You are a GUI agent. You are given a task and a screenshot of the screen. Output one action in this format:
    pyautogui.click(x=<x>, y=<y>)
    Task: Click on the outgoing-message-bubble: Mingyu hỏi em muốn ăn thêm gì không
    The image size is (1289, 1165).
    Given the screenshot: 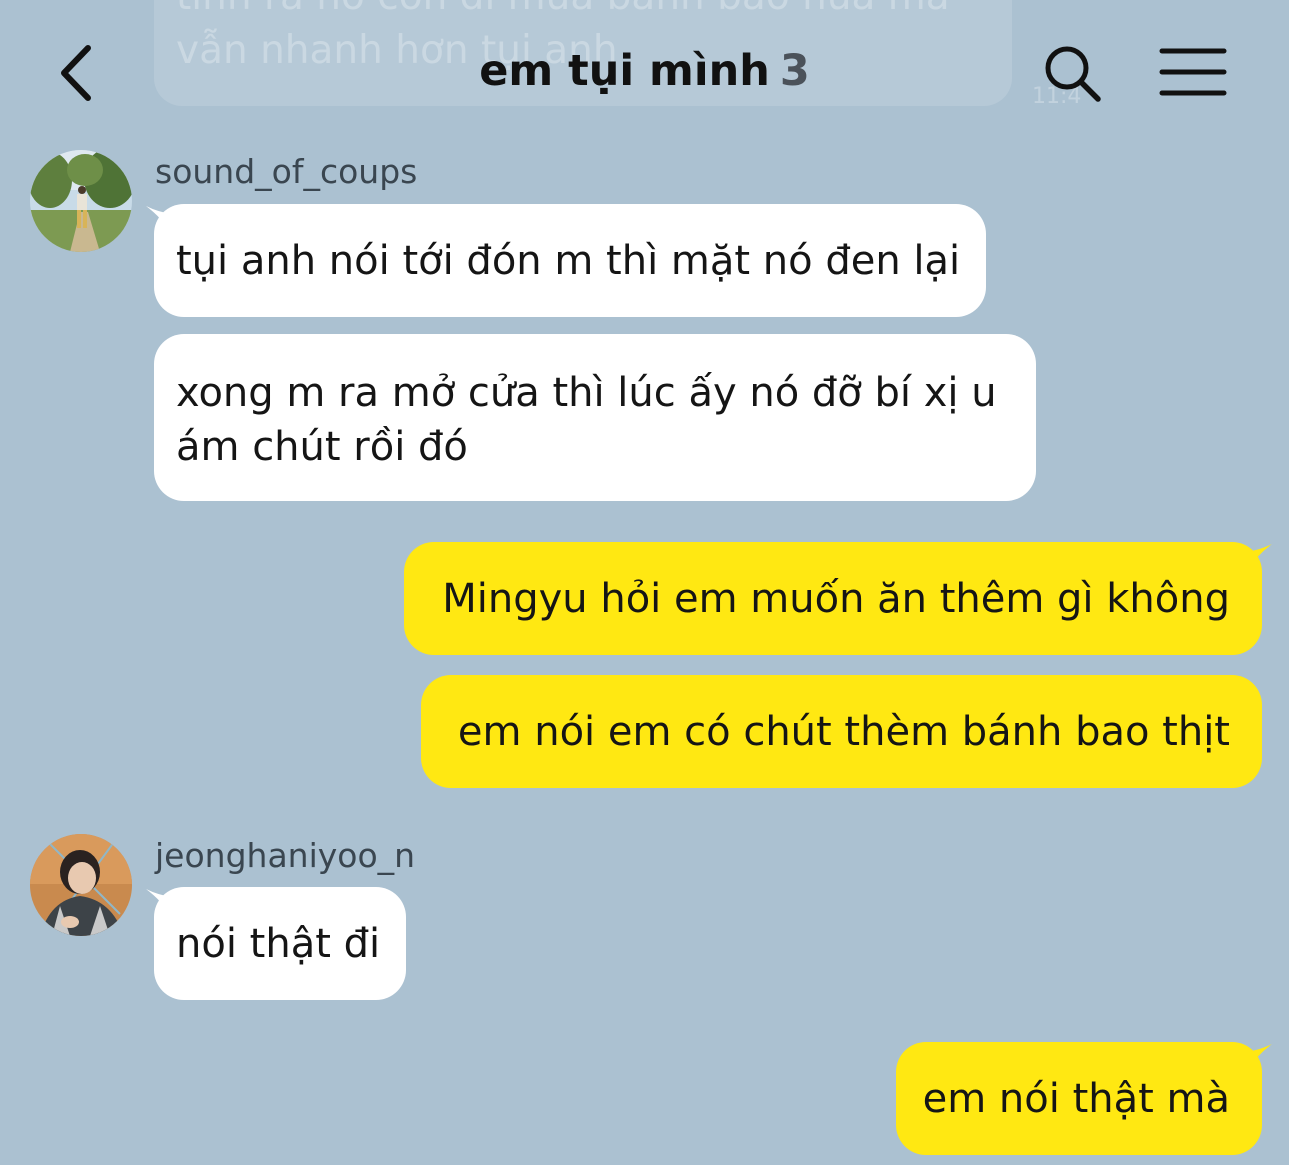 What is the action you would take?
    pyautogui.click(x=833, y=598)
    